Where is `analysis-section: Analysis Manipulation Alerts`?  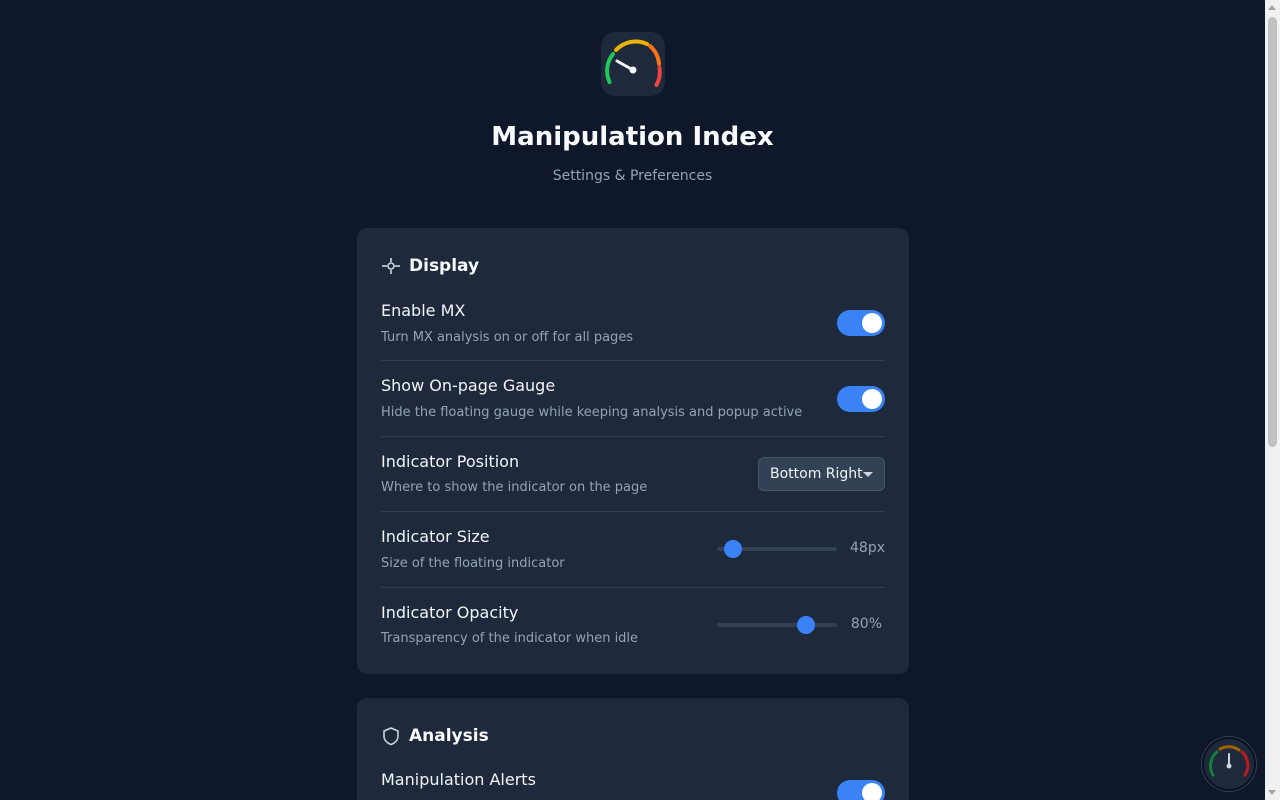
analysis-section: Analysis Manipulation Alerts is located at coordinates (633, 749).